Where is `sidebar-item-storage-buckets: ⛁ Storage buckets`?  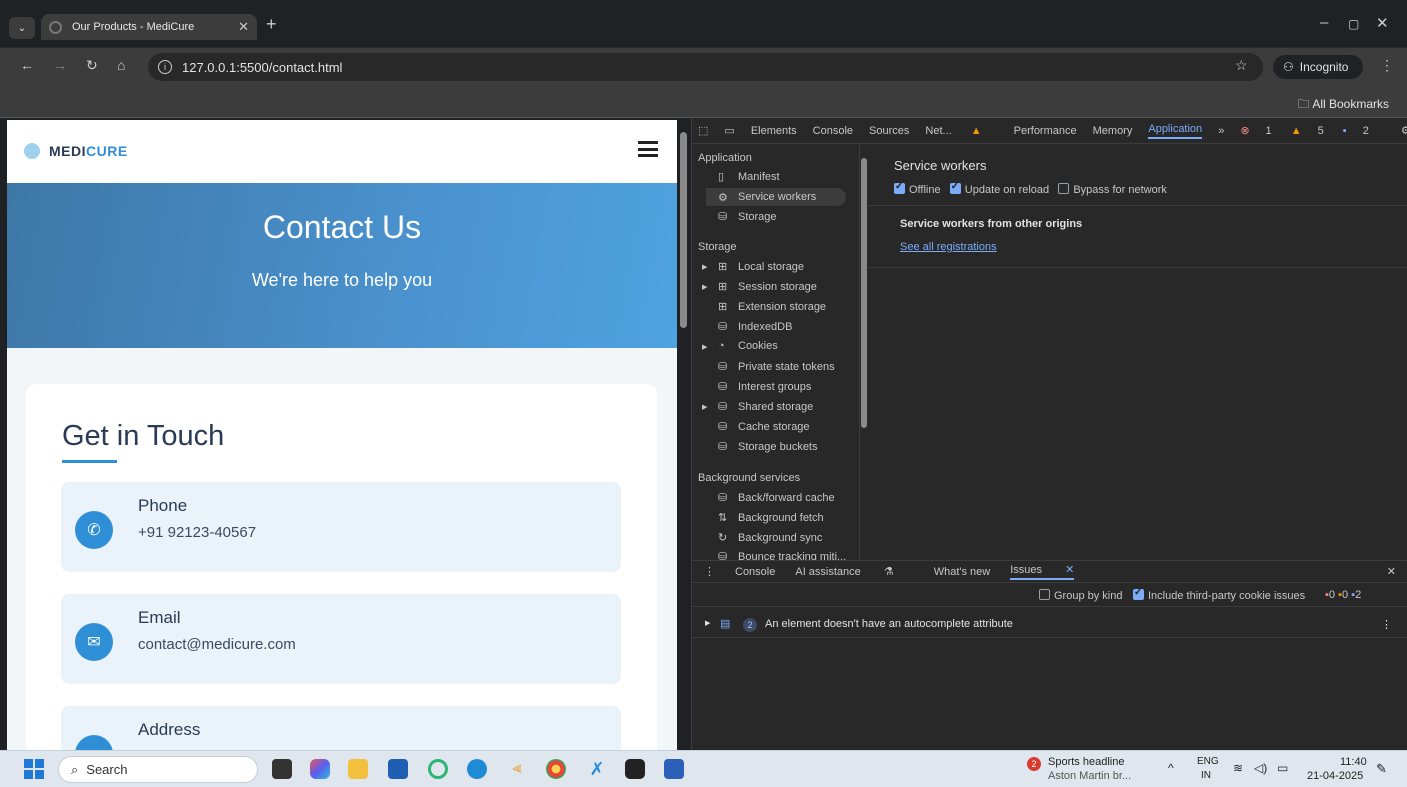
sidebar-item-storage-buckets: ⛁ Storage buckets is located at coordinates (788, 447).